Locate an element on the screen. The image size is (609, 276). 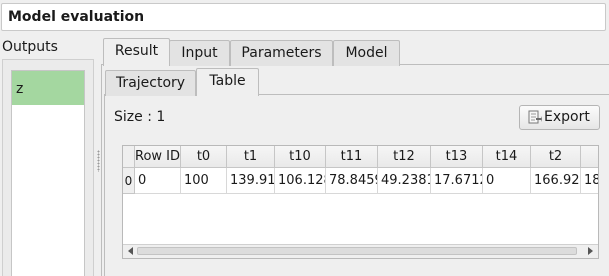
column-header-t2: t2 is located at coordinates (556, 157).